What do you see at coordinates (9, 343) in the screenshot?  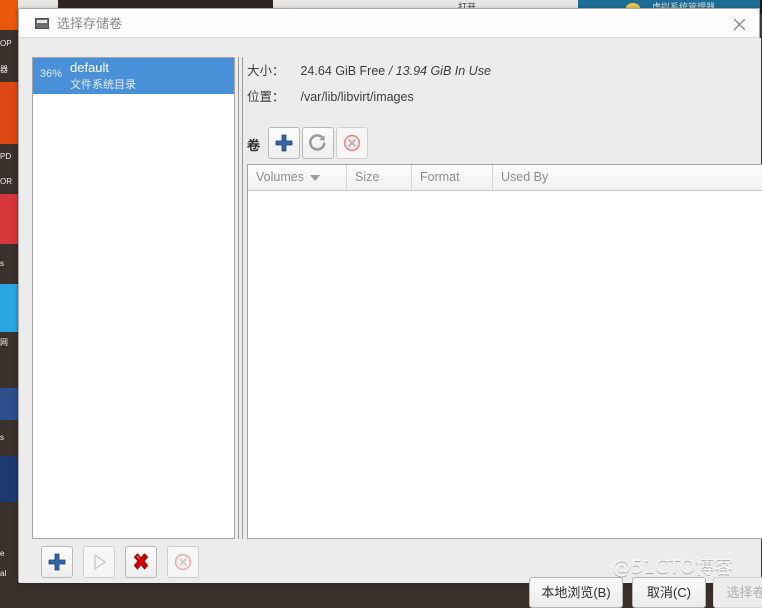 I see `app-icon-network: 网` at bounding box center [9, 343].